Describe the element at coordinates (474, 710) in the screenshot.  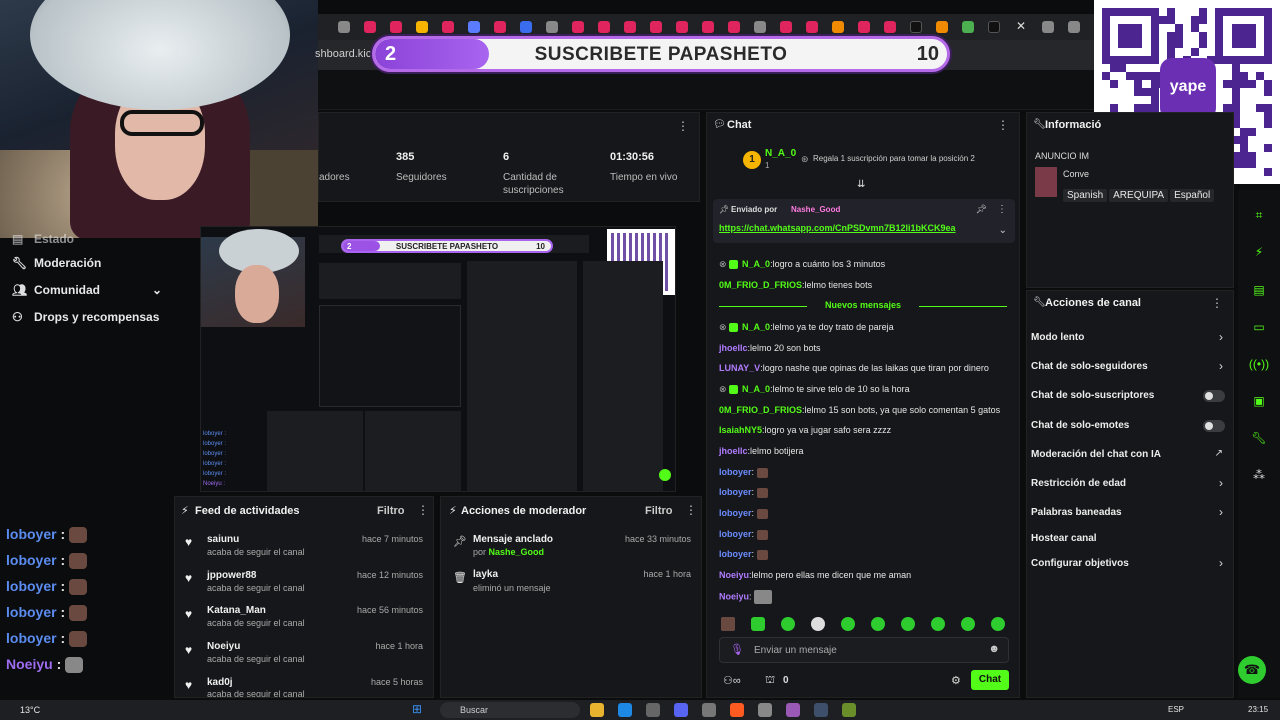
I see `taskbar-search-placeholder: Buscar` at that location.